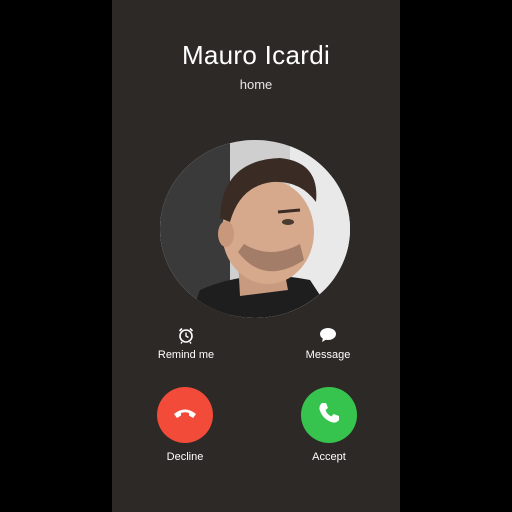 The image size is (512, 512). I want to click on phone-hangup-icon, so click(185, 415).